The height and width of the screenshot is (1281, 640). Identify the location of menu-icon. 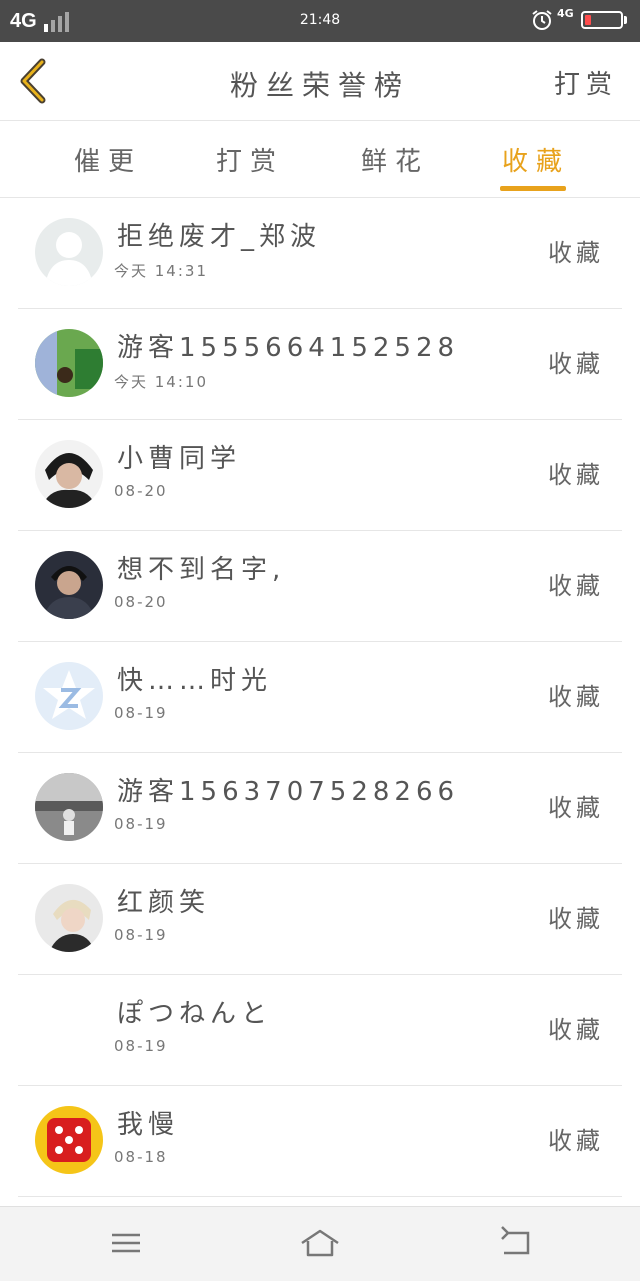
(126, 1243).